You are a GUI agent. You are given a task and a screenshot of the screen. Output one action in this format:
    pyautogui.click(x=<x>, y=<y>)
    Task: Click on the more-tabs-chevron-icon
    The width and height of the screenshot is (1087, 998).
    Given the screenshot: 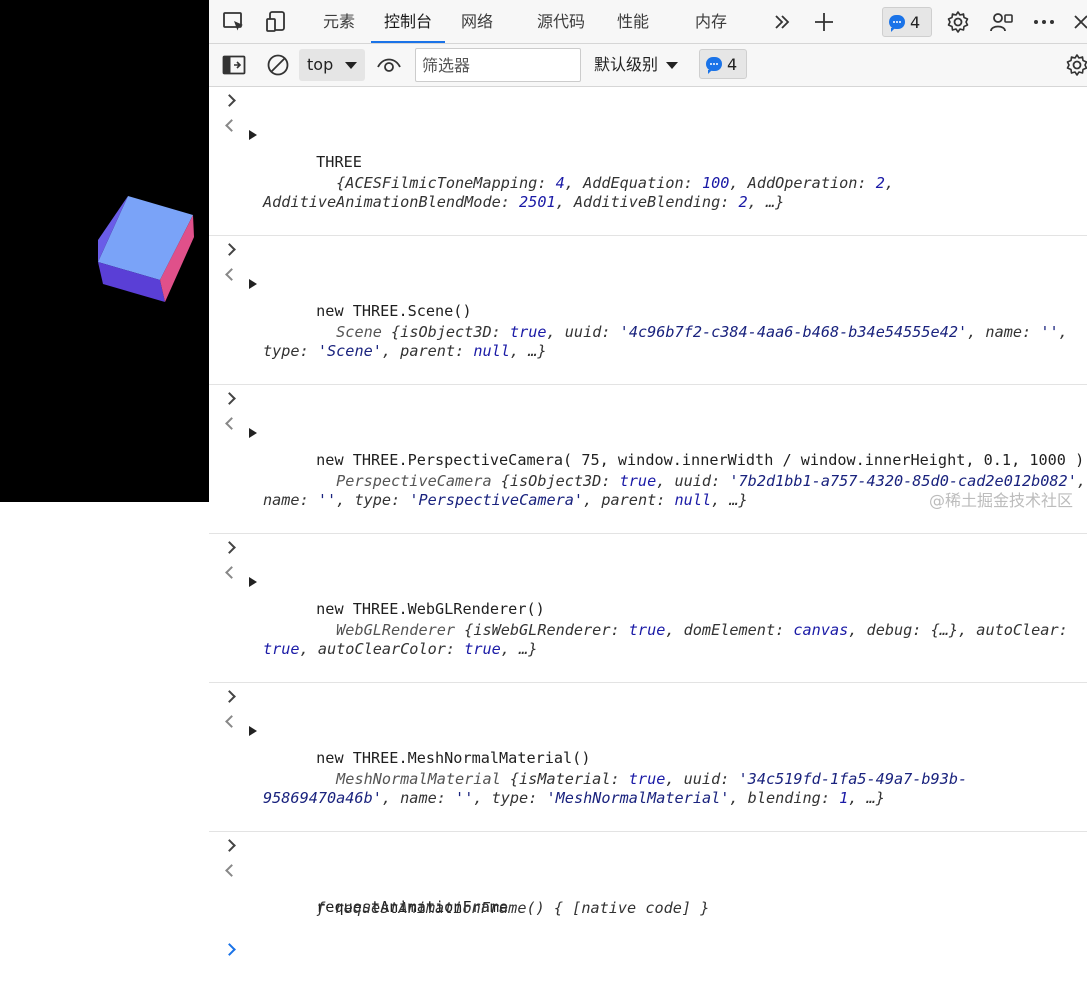 What is the action you would take?
    pyautogui.click(x=782, y=22)
    